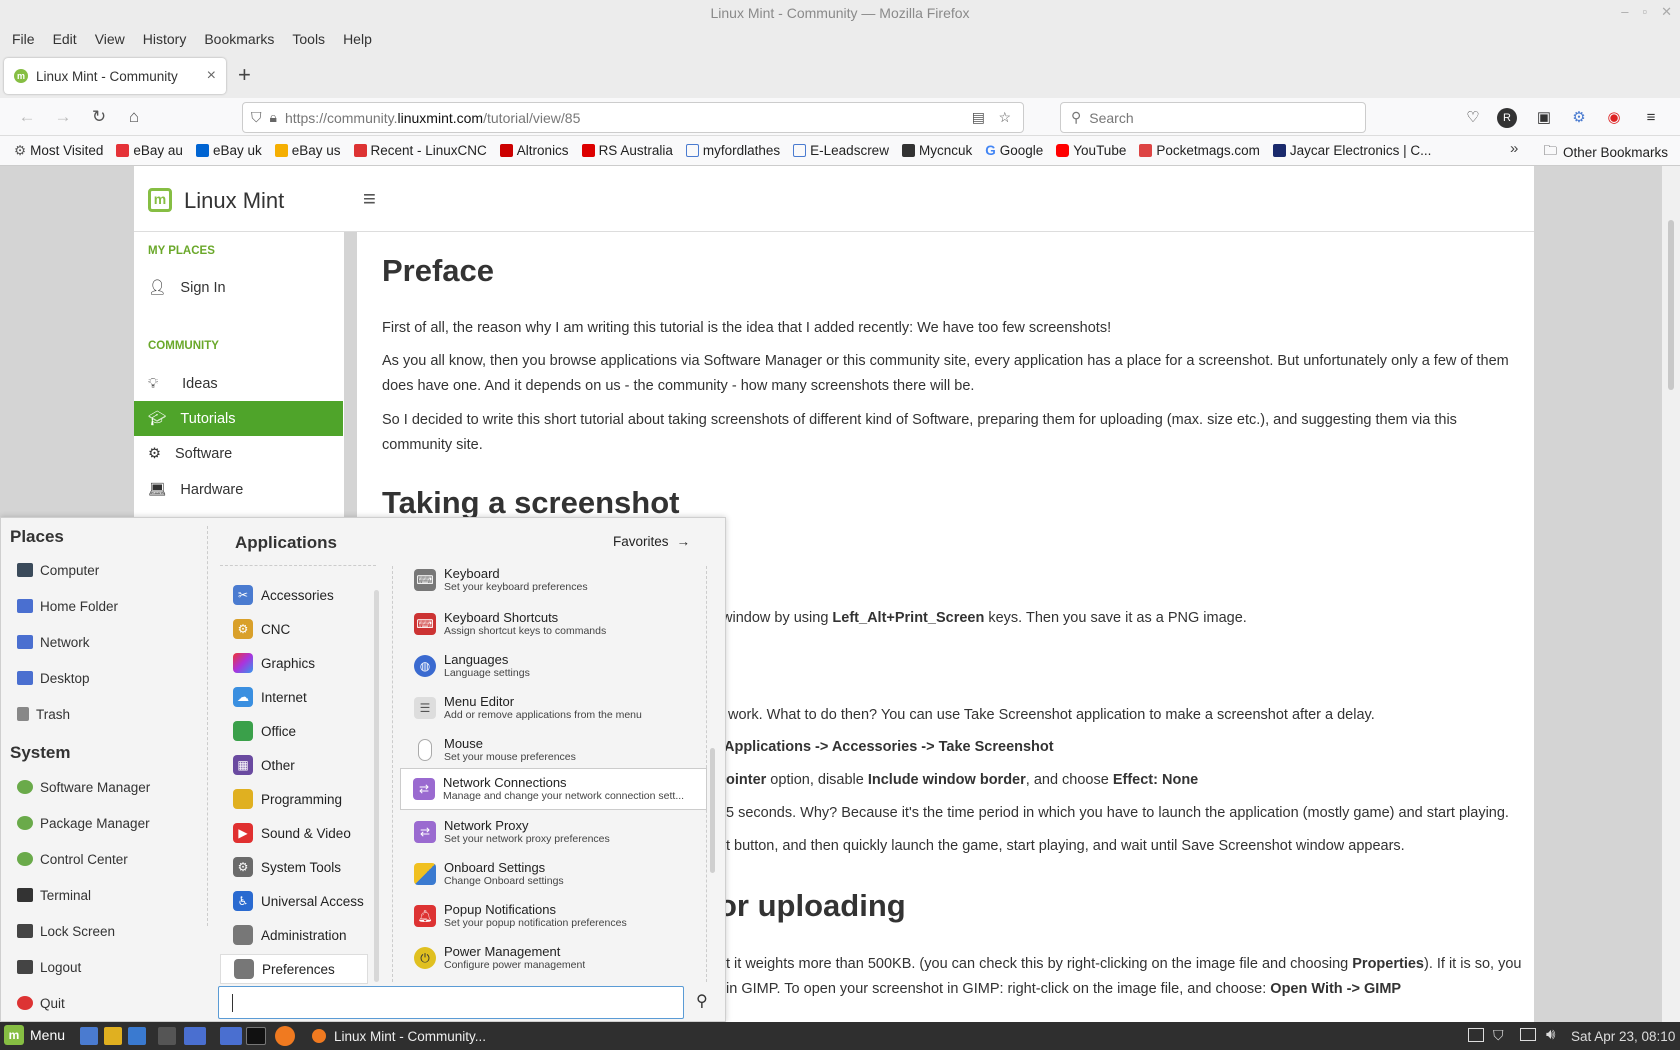 This screenshot has height=1050, width=1680. What do you see at coordinates (451, 1002) in the screenshot?
I see `menu-search-input` at bounding box center [451, 1002].